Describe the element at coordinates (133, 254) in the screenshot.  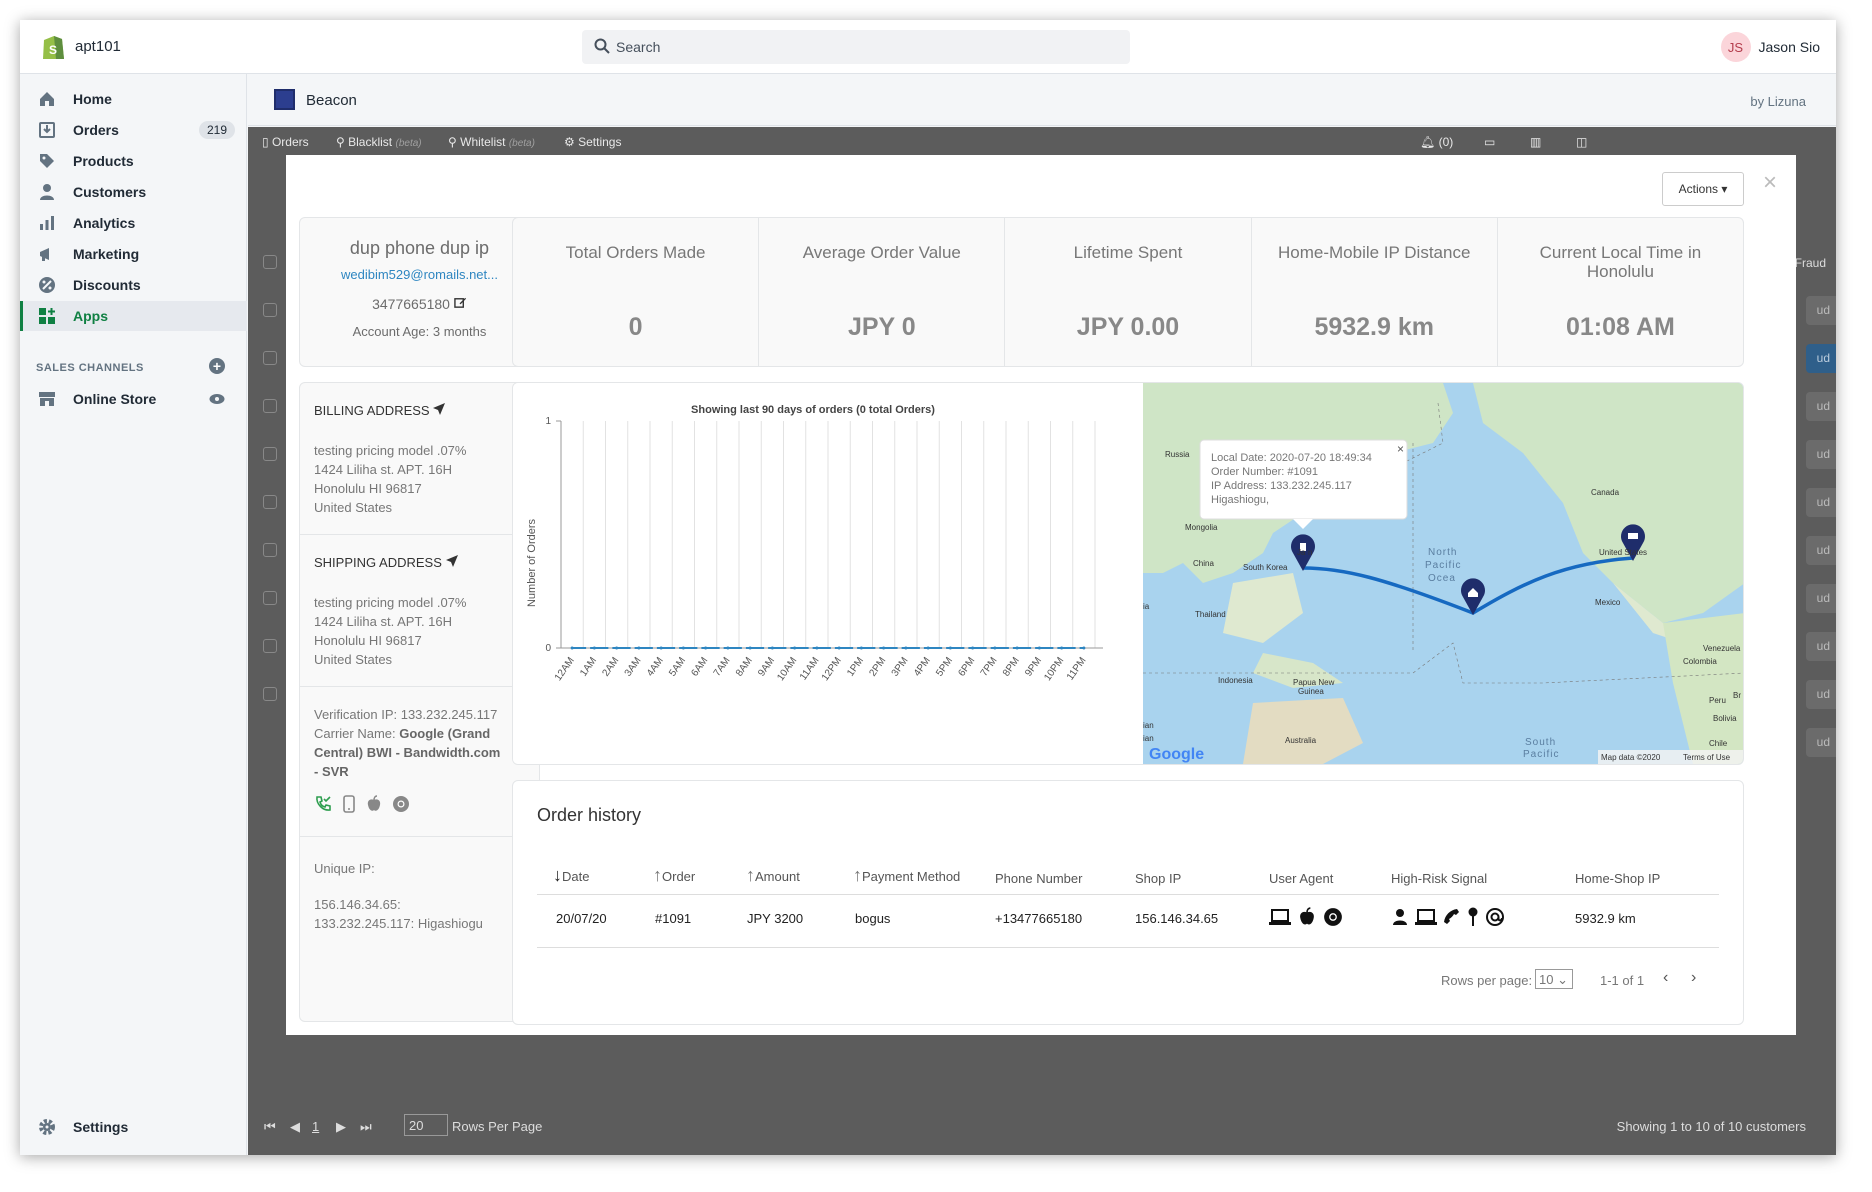
I see `sidebar-item-marketing: Marketing` at that location.